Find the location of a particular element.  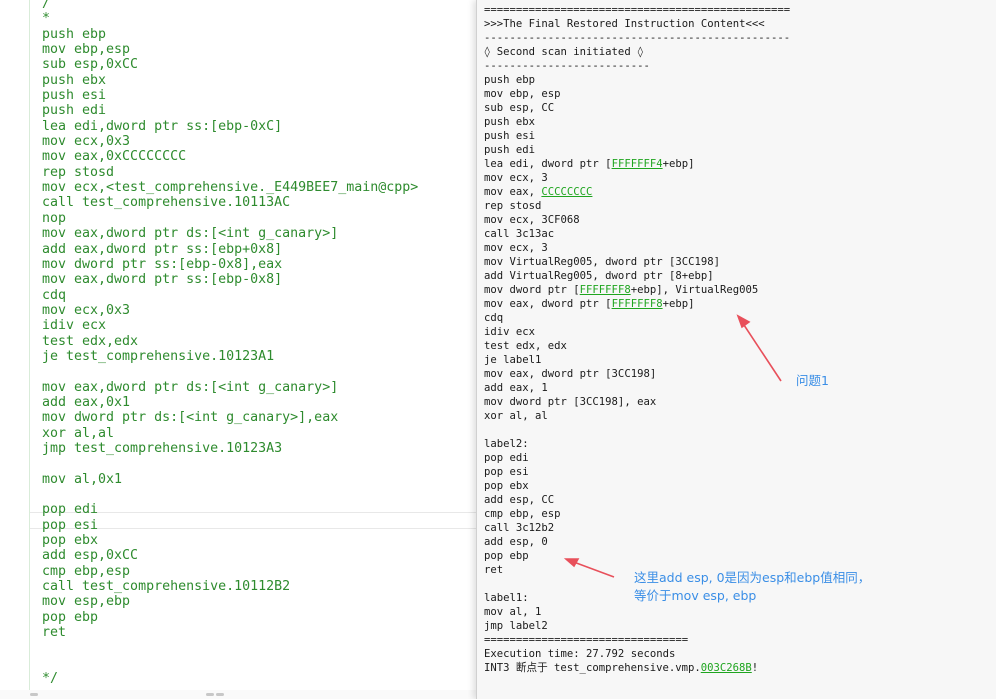

editor-code-line: jmp test_comprehensive.10123A3 is located at coordinates (230, 448).